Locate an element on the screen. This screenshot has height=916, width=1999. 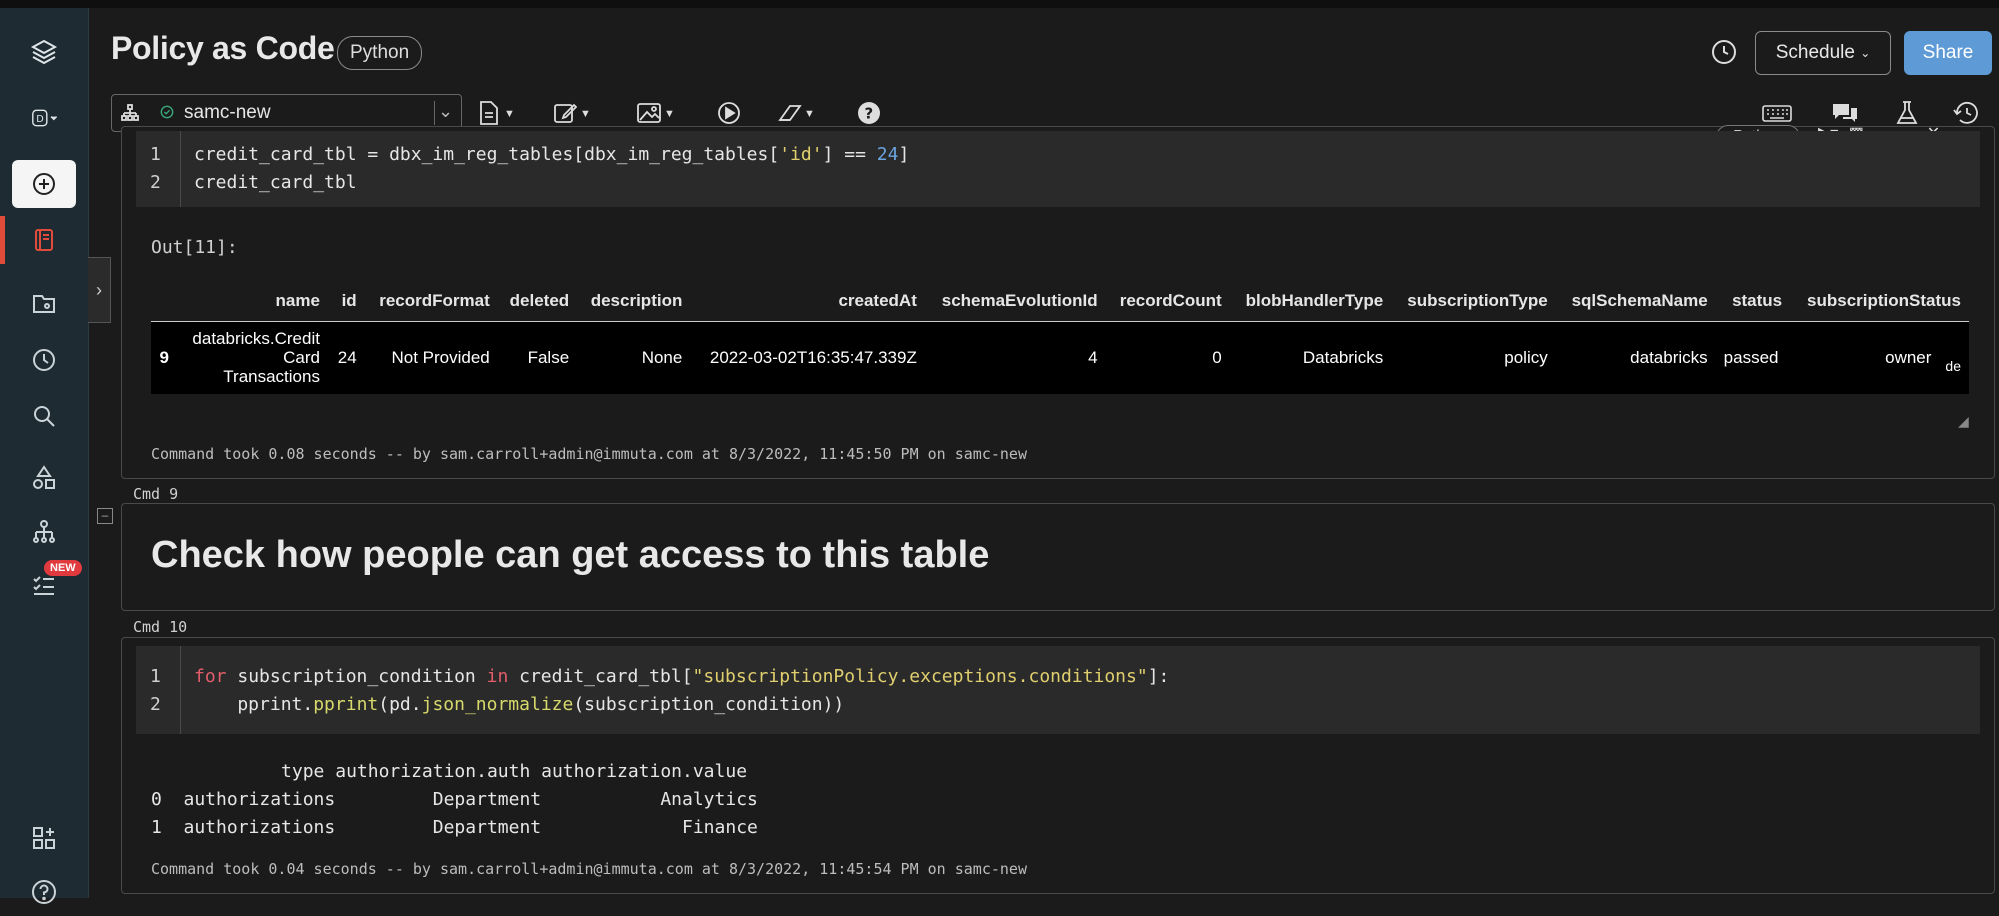
help-icon is located at coordinates (44, 892).